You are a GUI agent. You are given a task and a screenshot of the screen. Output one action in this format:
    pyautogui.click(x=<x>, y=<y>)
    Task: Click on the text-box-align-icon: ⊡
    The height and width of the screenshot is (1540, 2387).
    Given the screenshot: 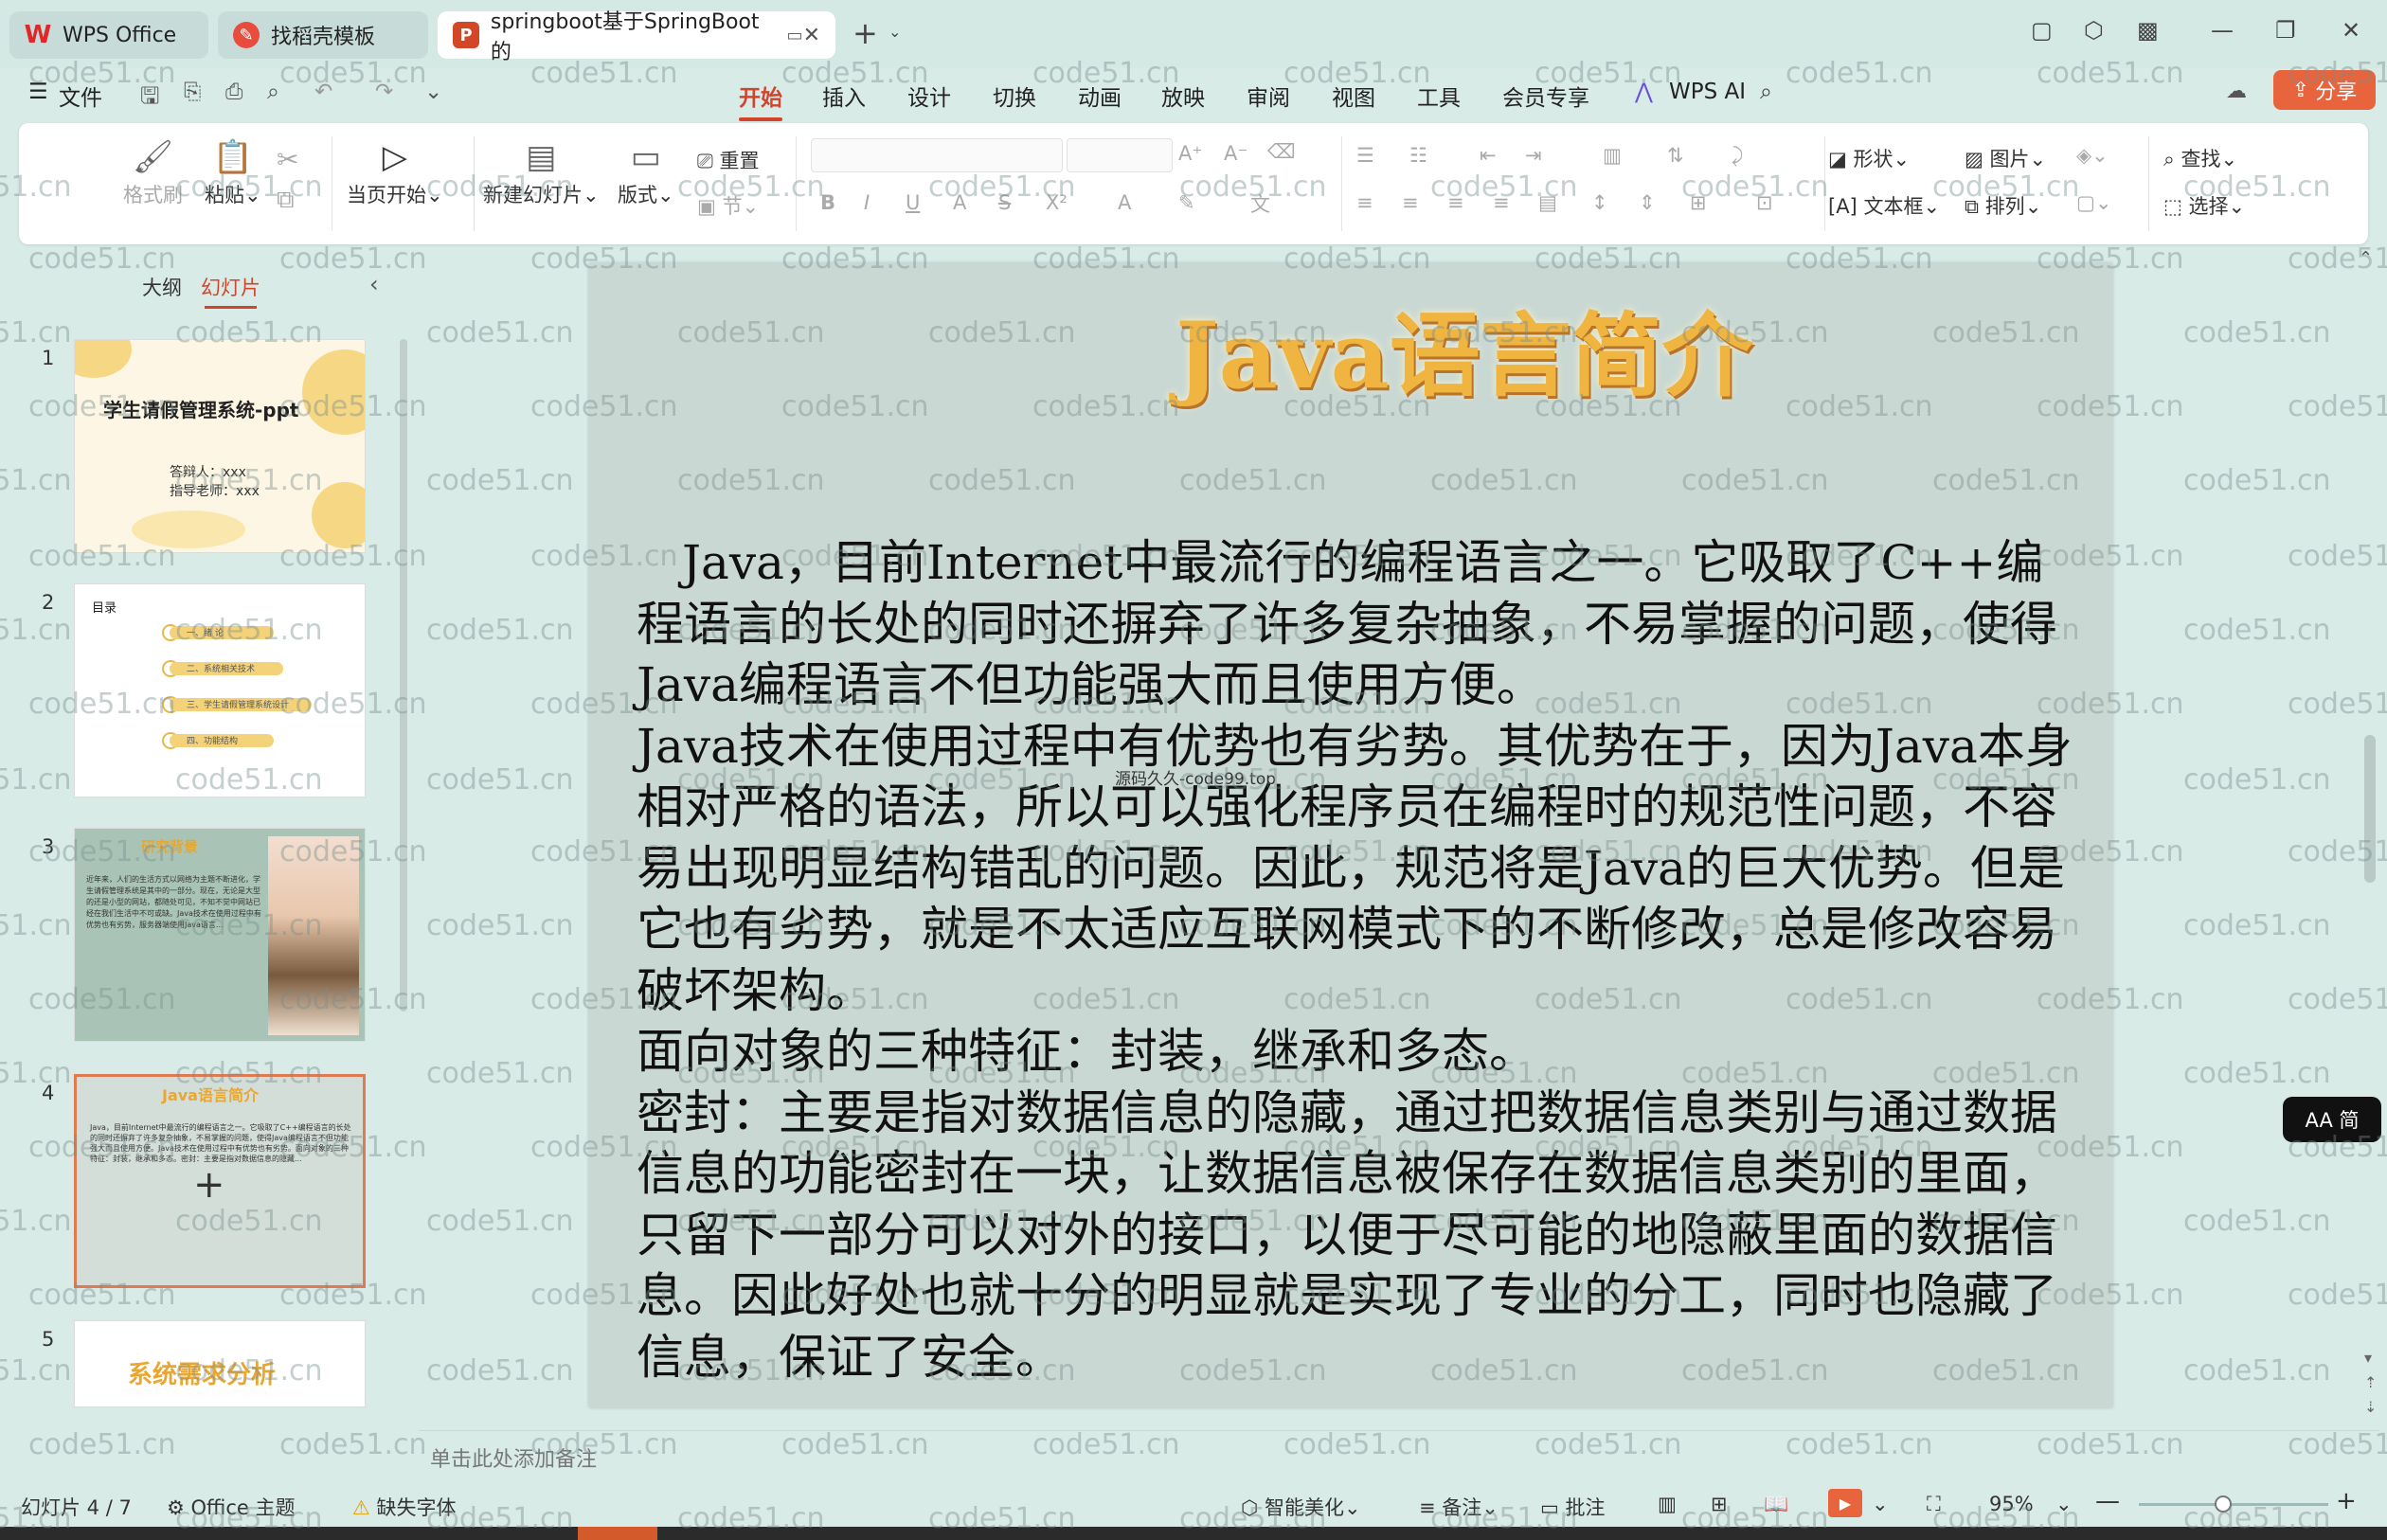 What is the action you would take?
    pyautogui.click(x=1764, y=202)
    